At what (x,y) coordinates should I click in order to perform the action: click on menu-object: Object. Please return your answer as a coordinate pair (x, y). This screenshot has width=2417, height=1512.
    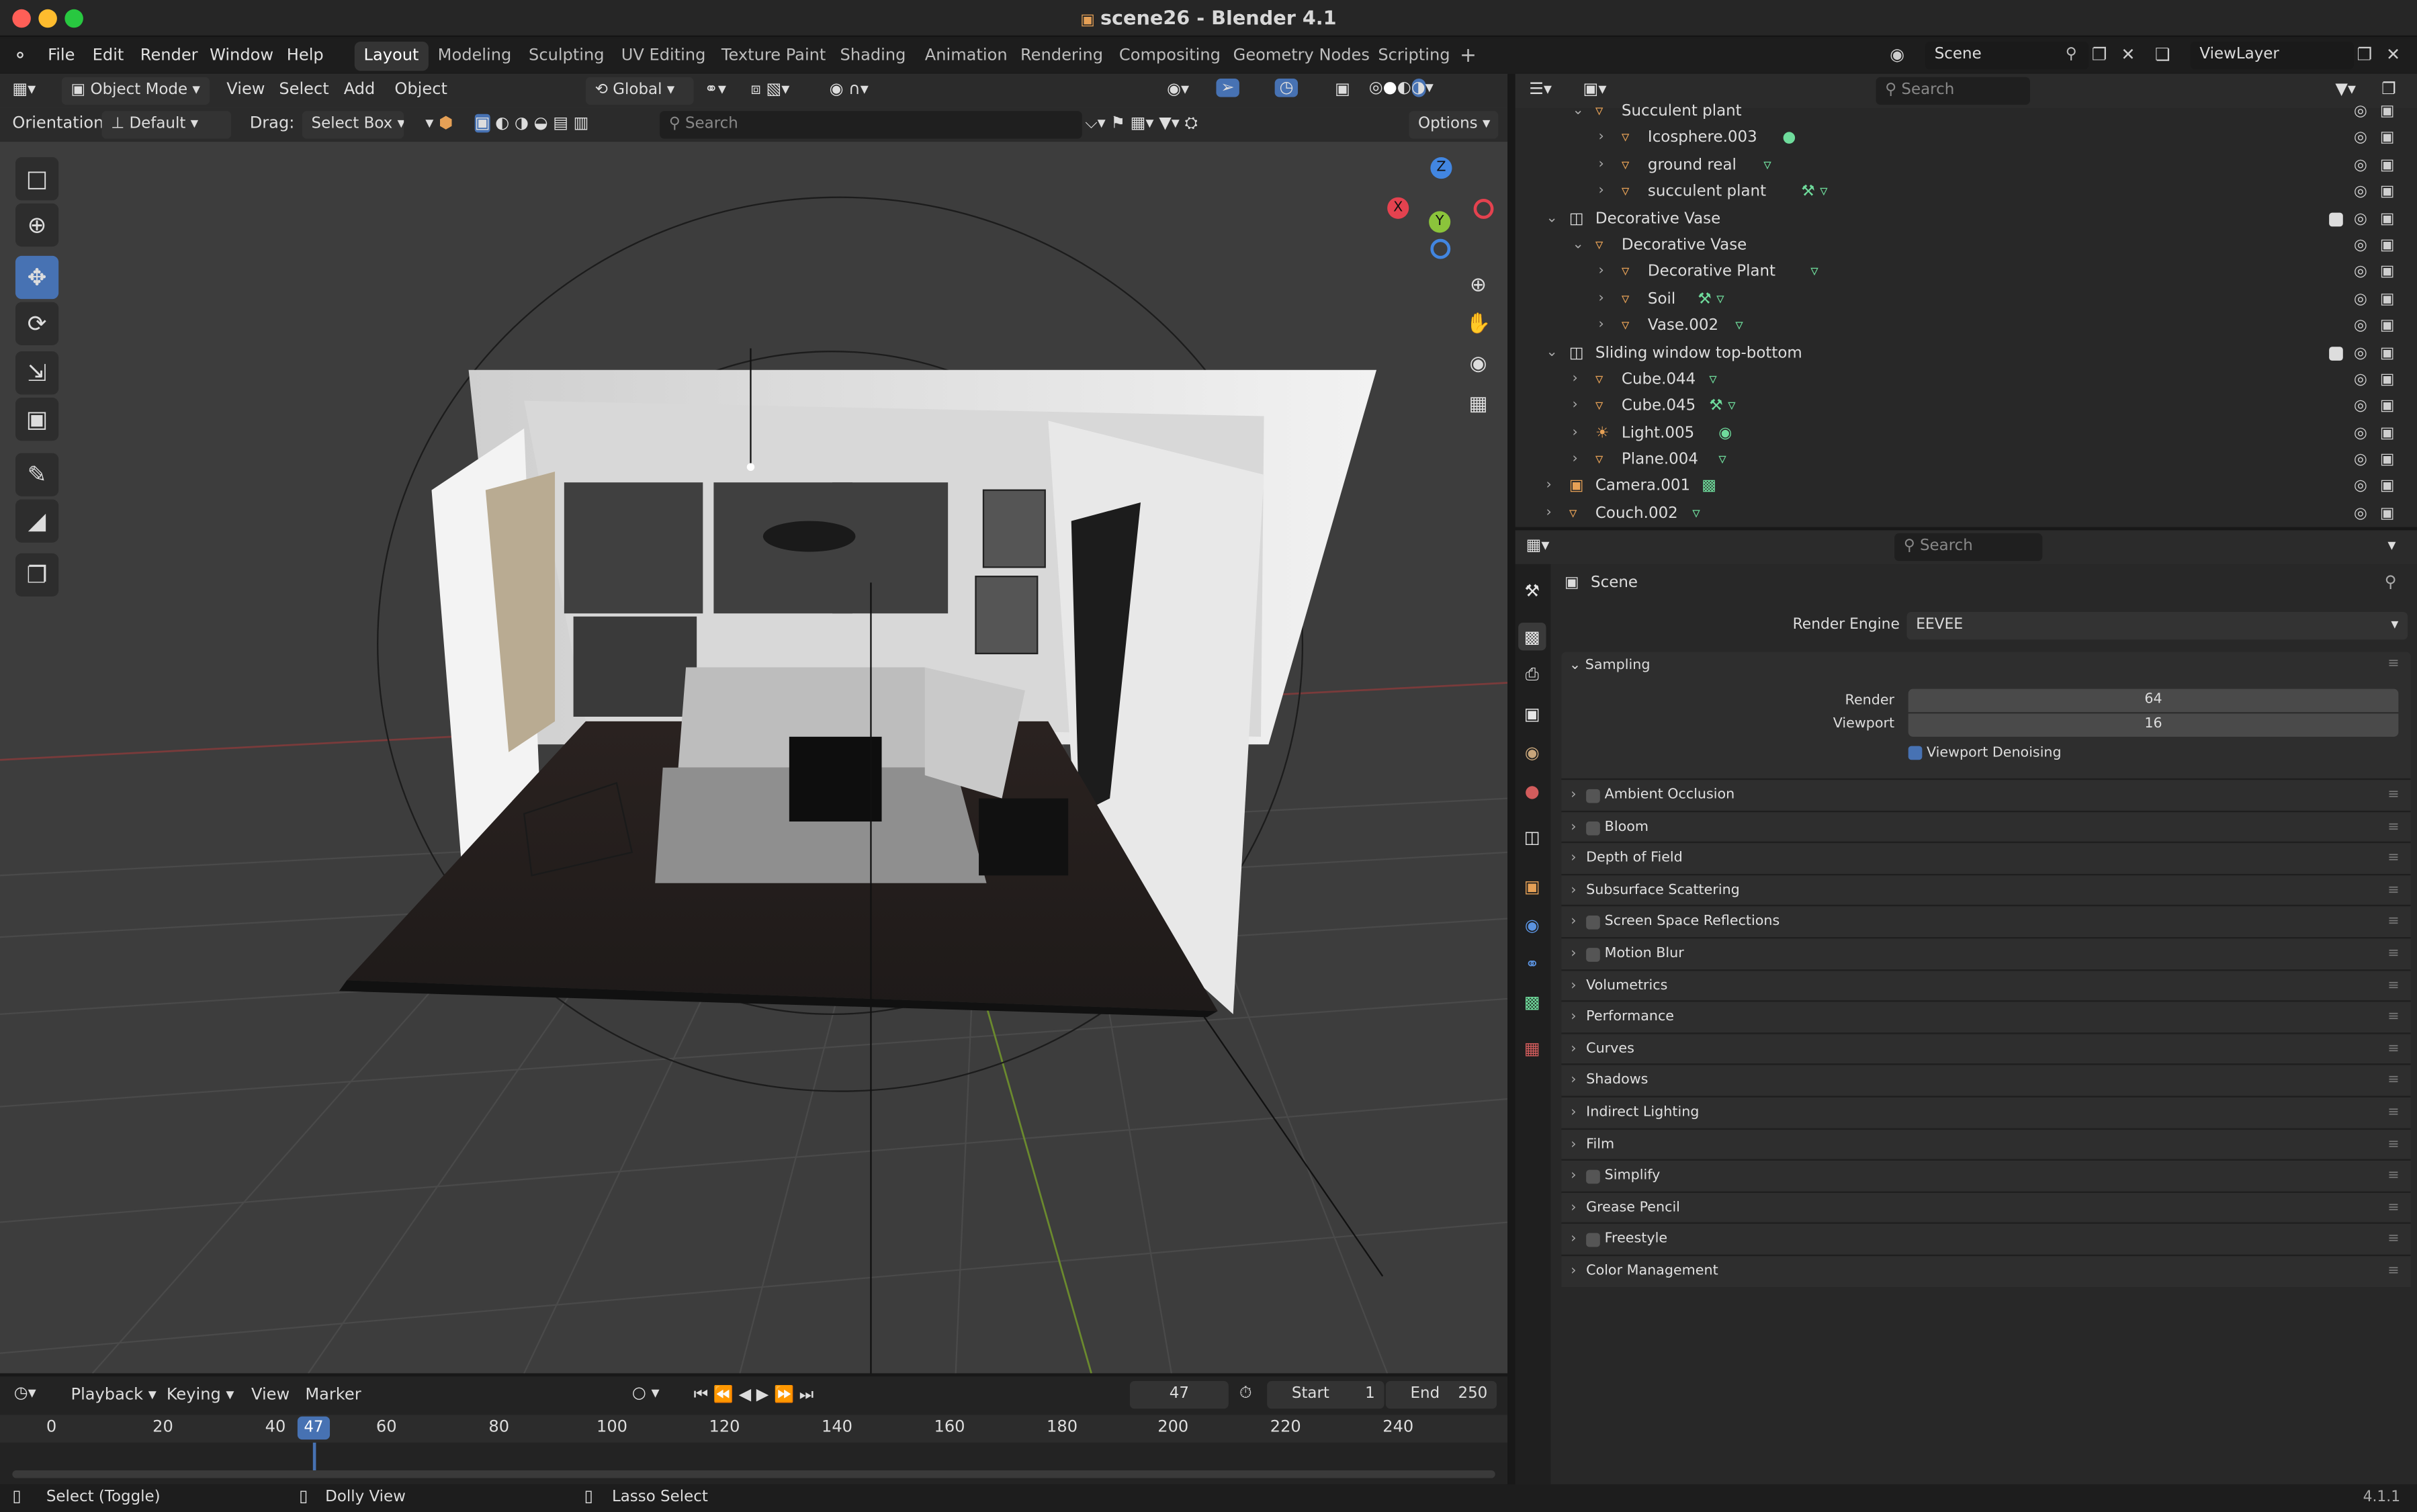
    Looking at the image, I should click on (420, 89).